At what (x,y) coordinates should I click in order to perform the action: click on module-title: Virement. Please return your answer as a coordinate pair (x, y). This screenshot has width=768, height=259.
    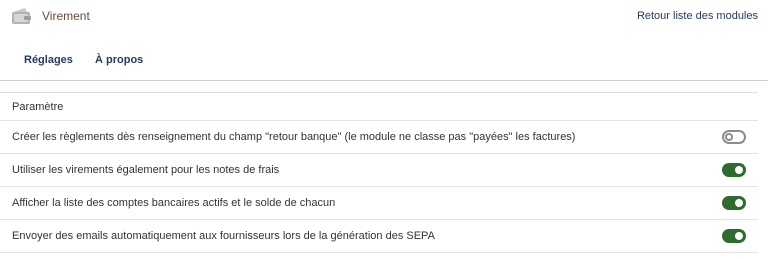
    Looking at the image, I should click on (66, 16).